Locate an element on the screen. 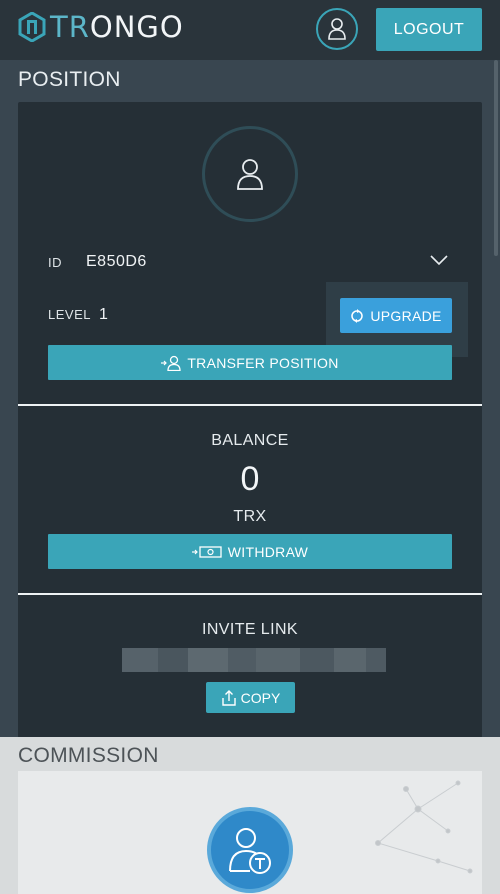 This screenshot has width=500, height=894. transfer-label: TRANSFER POSITION is located at coordinates (263, 362).